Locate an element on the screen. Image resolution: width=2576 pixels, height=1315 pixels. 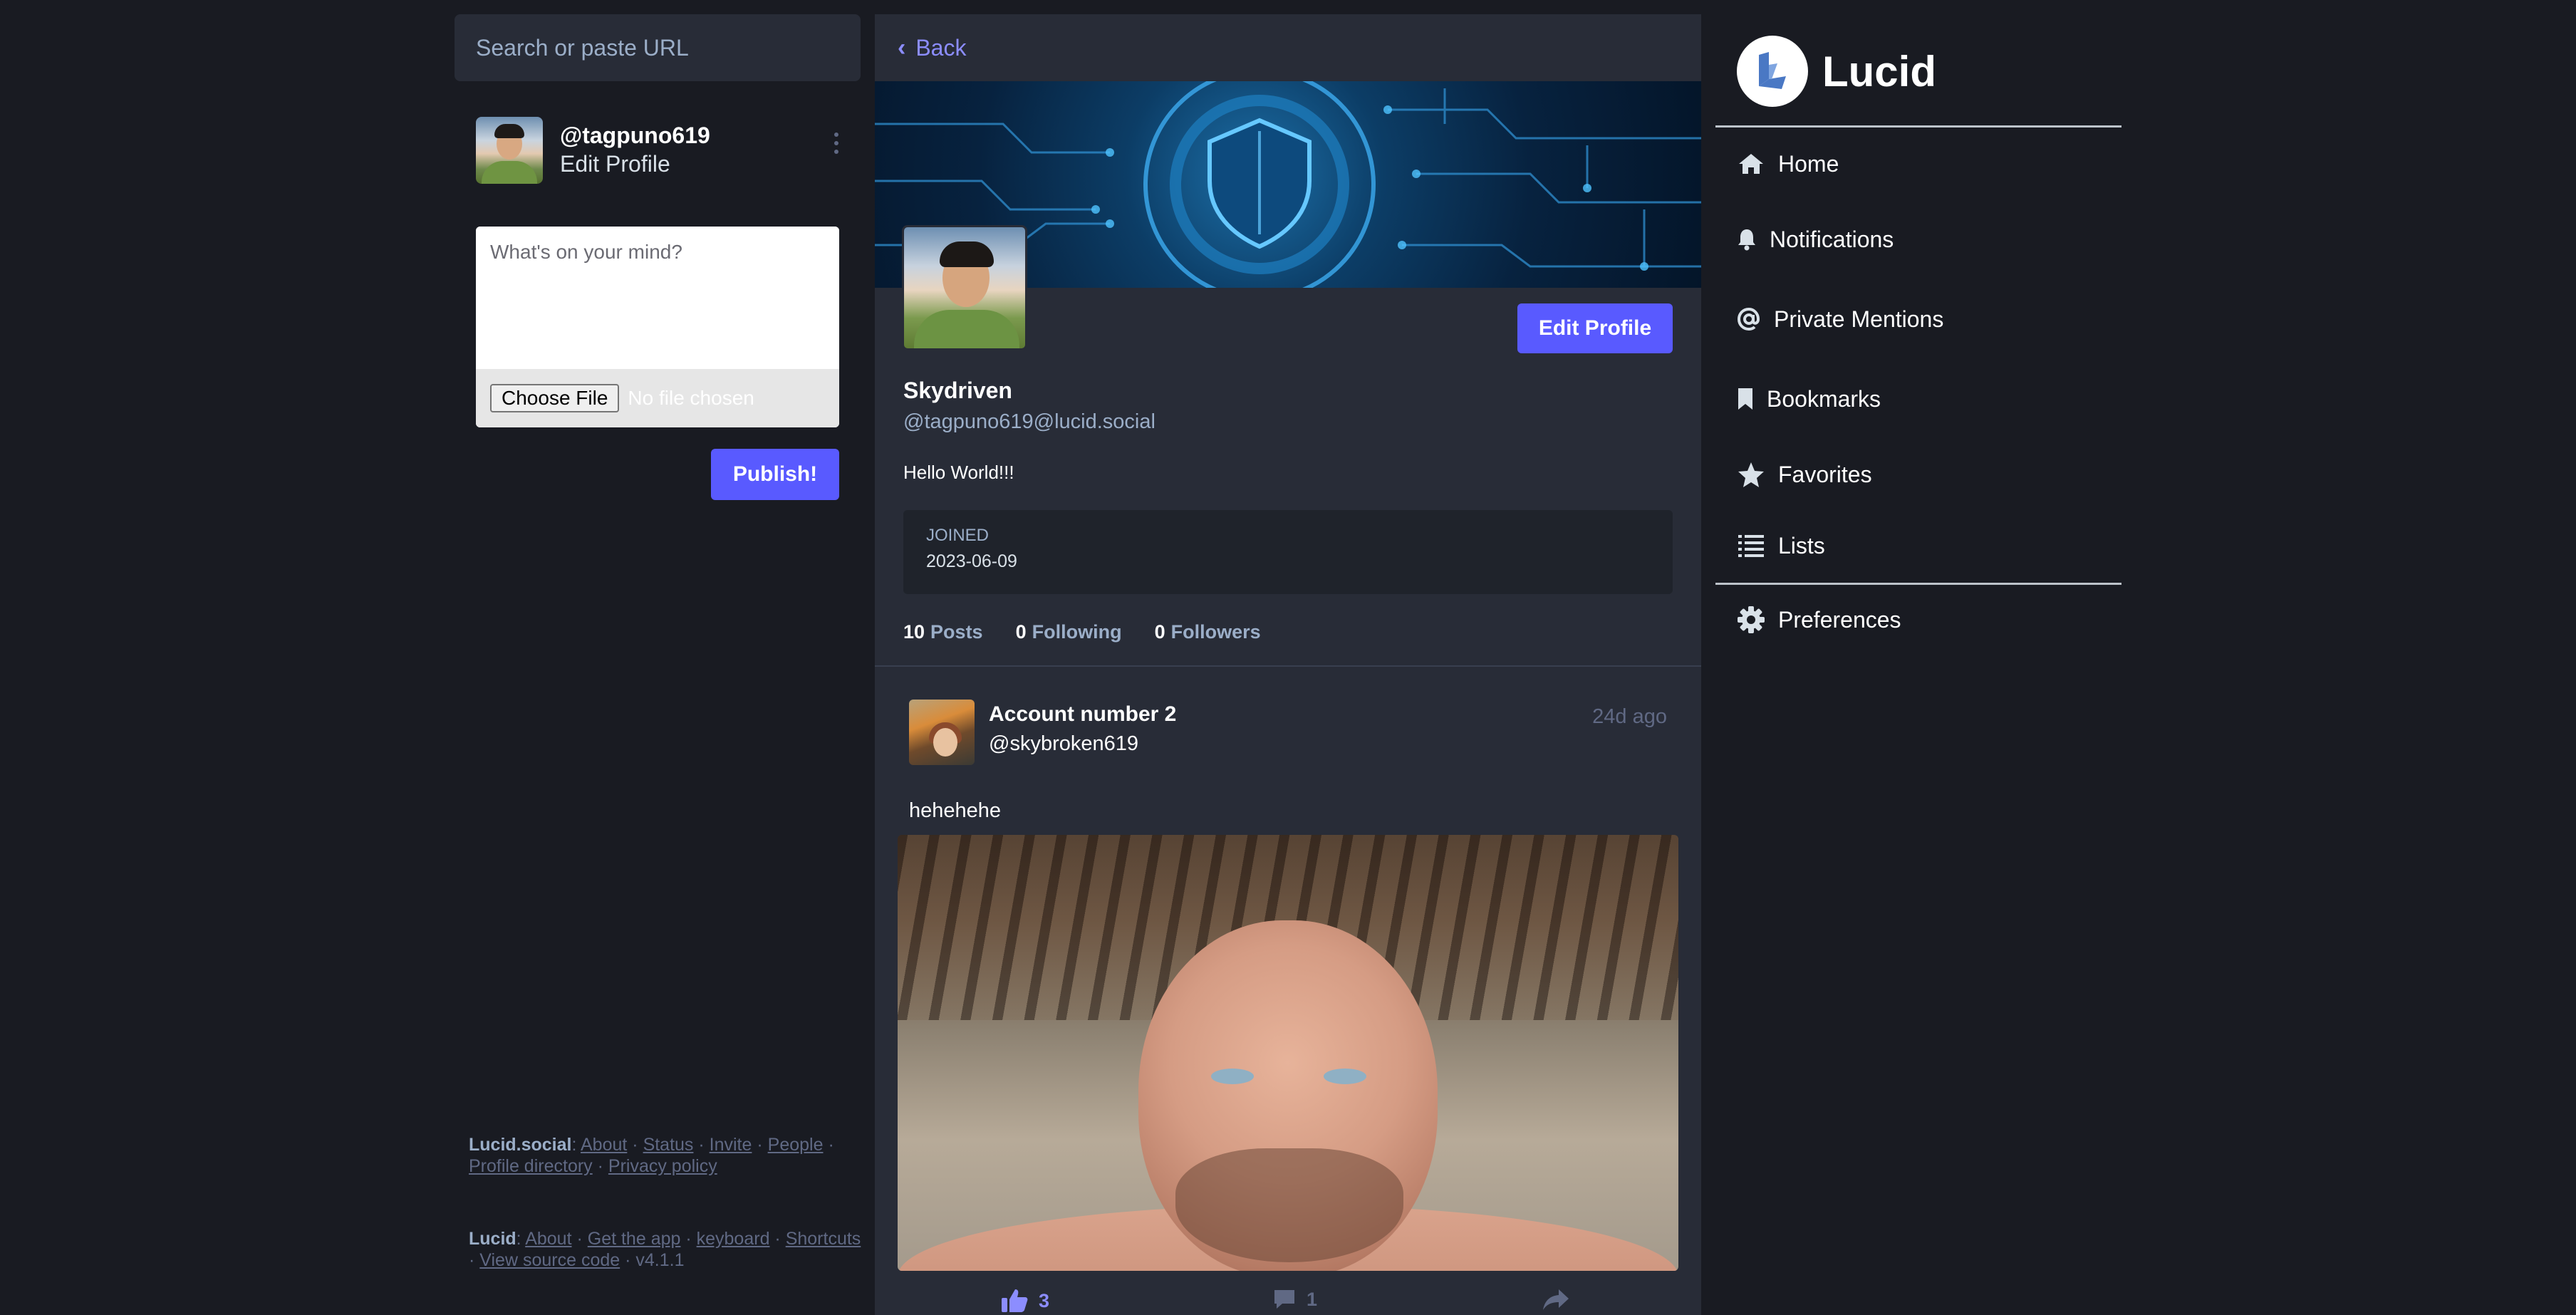
like-button: 3 is located at coordinates (1024, 1301).